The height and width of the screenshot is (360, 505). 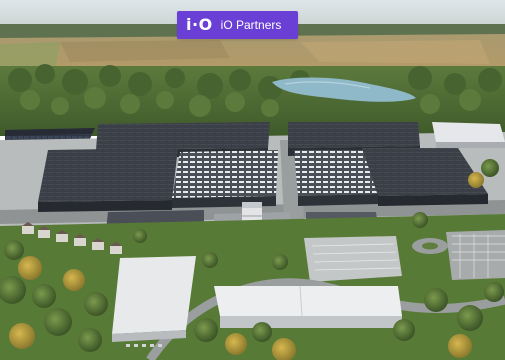 I want to click on brand-name: iO Partners, so click(x=251, y=25).